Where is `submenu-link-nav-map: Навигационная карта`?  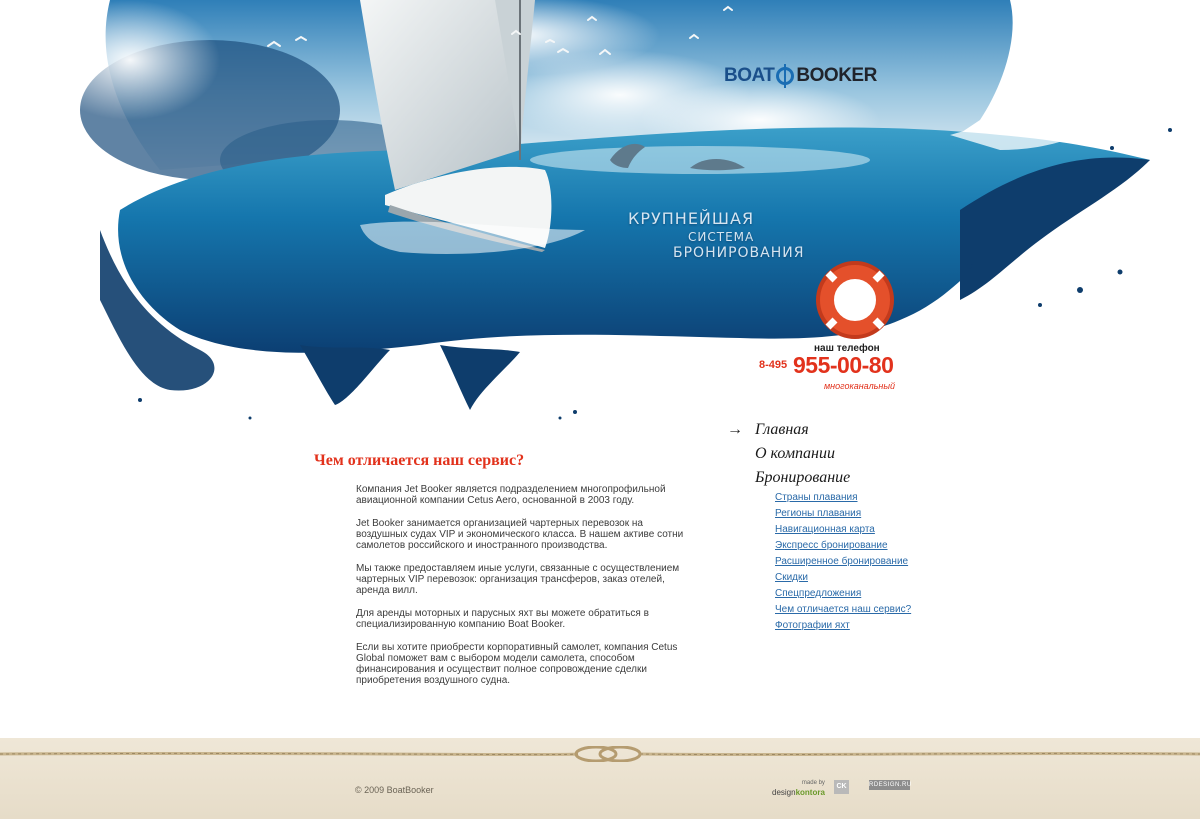 submenu-link-nav-map: Навигационная карта is located at coordinates (825, 529).